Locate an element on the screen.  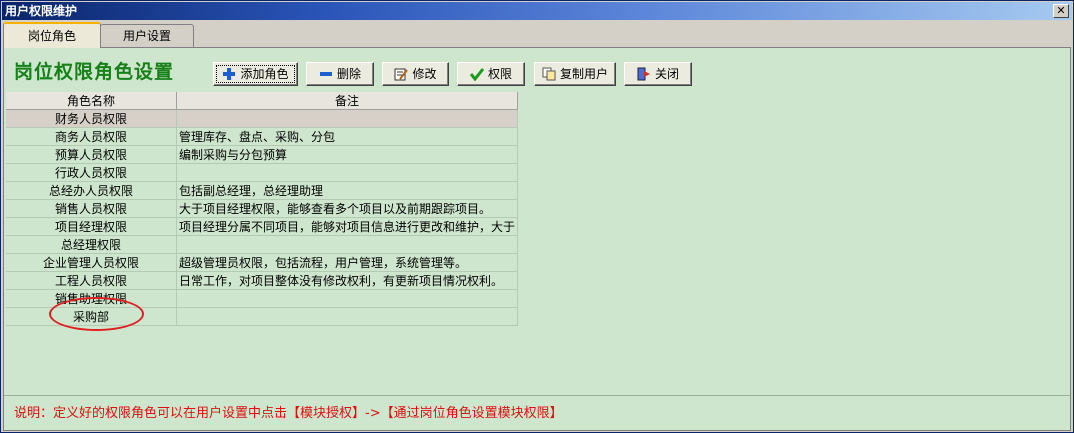
table-row: 财务人员权限 is located at coordinates (262, 118).